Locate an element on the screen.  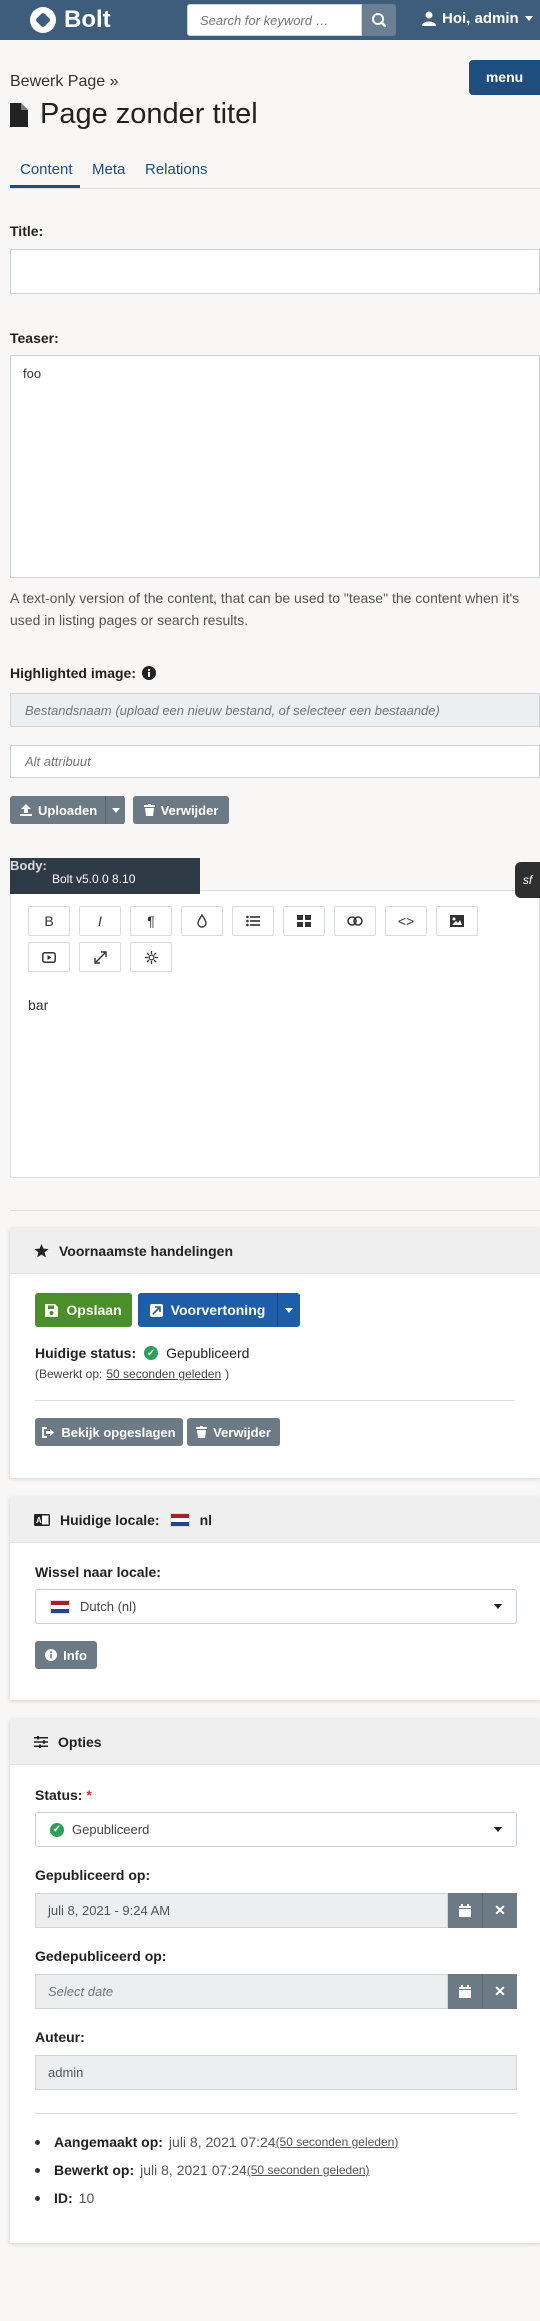
body-content: bar is located at coordinates (38, 1005).